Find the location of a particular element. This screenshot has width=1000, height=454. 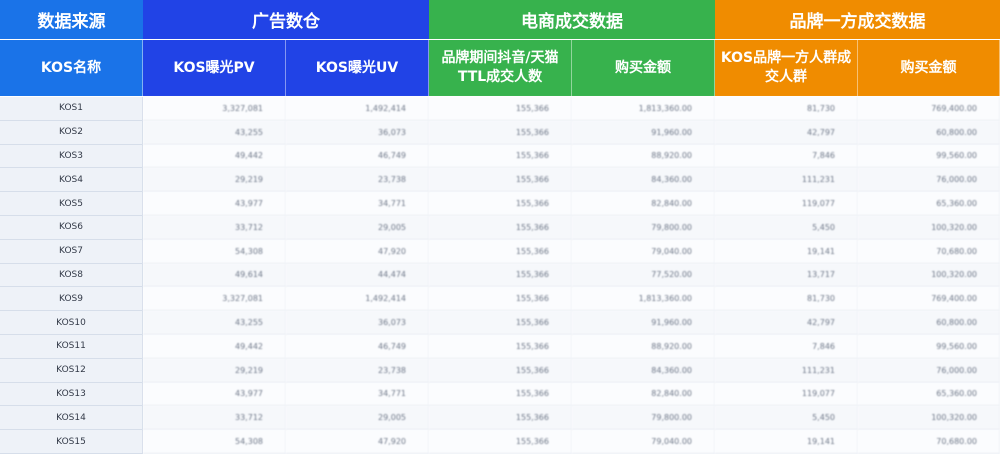

row-kos-name: KOS10 is located at coordinates (71, 323).